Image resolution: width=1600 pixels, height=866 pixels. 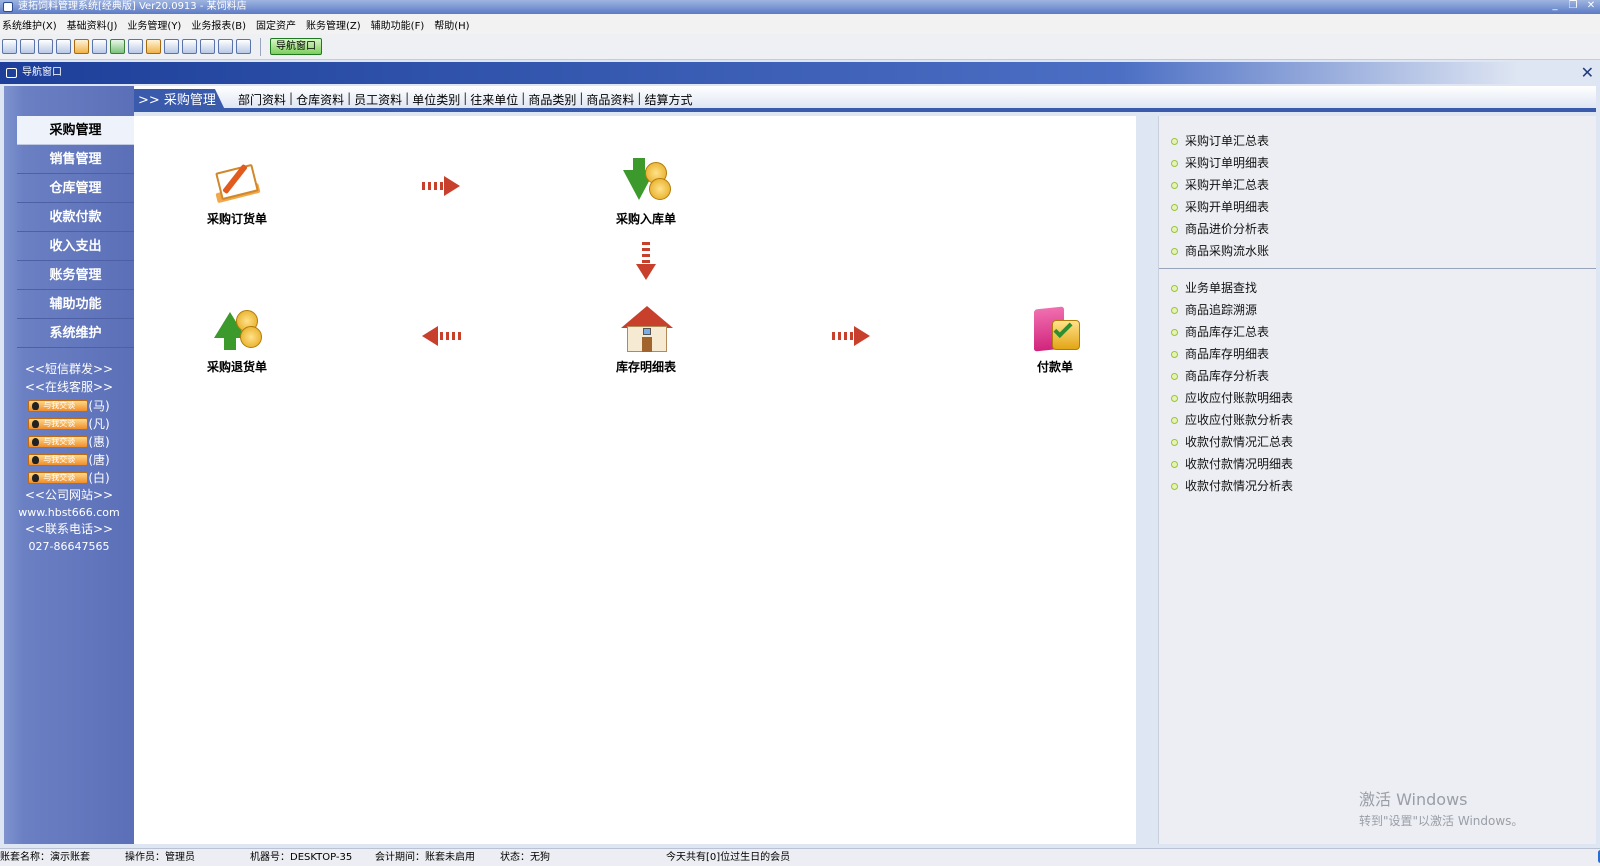 What do you see at coordinates (1382, 310) in the screenshot?
I see `report-link: 商品追踪溯源` at bounding box center [1382, 310].